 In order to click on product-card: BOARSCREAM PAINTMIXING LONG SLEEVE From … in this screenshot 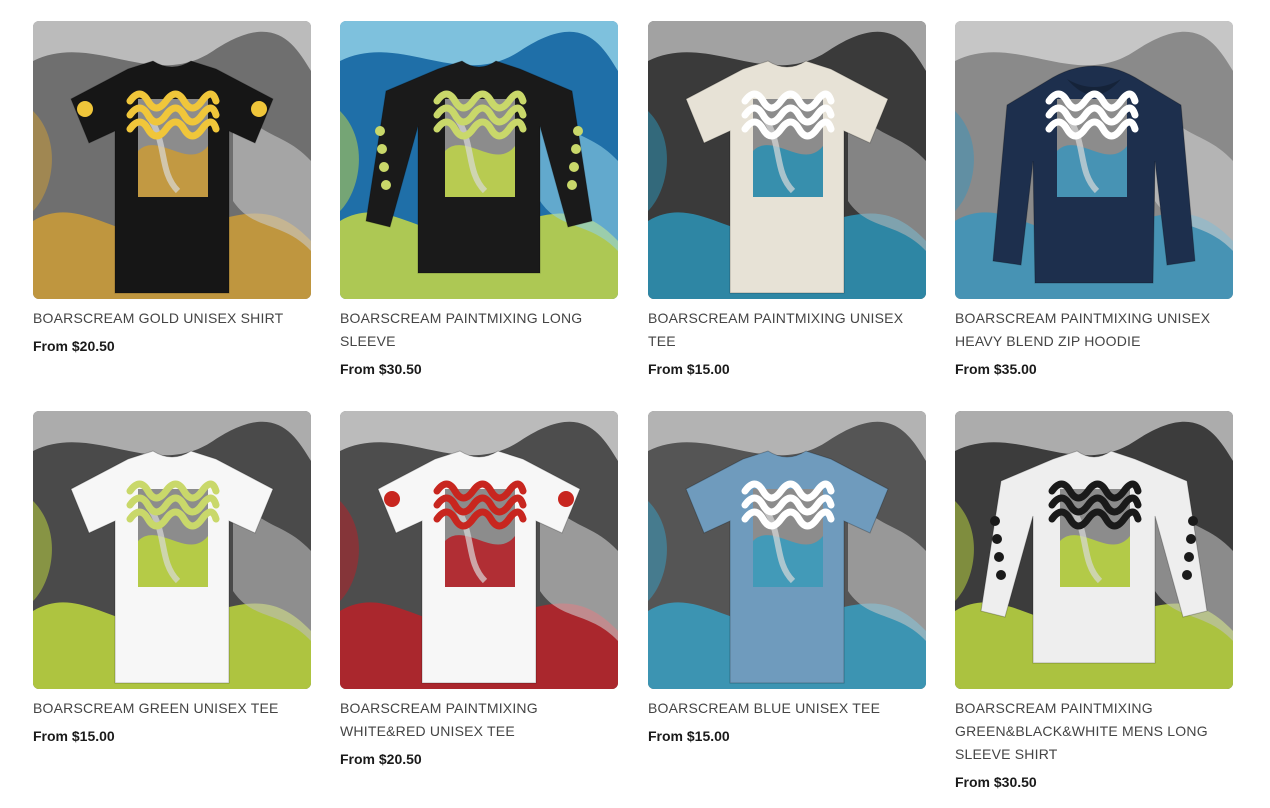, I will do `click(479, 199)`.